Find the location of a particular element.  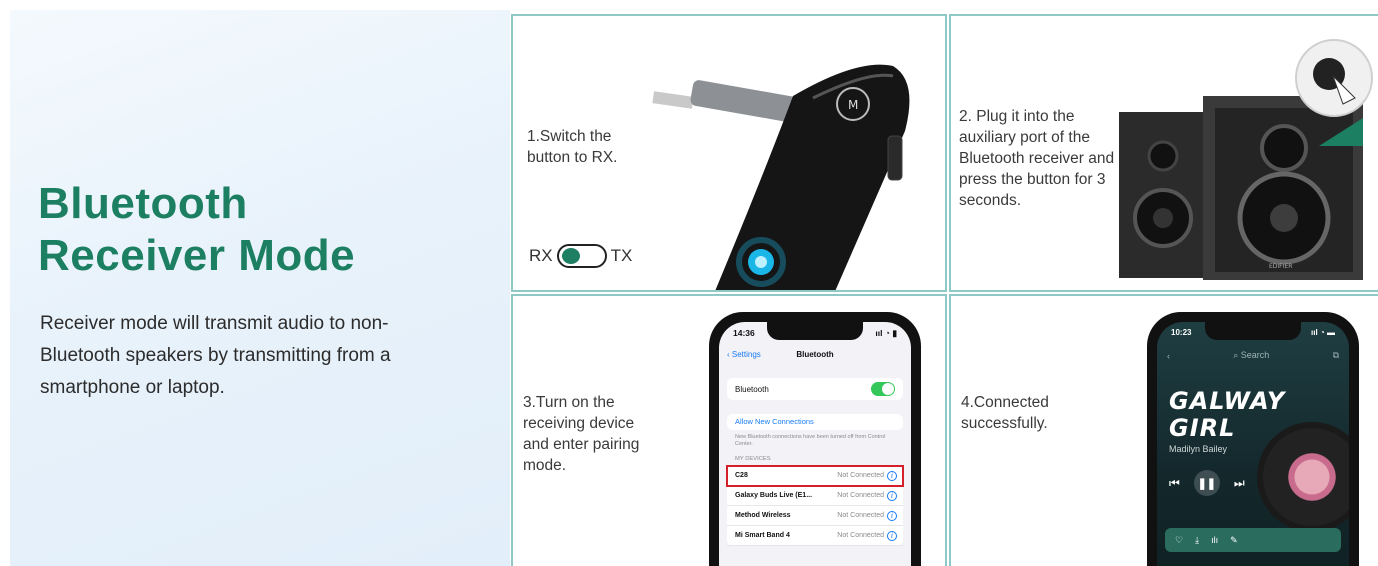

signal-icon: ııl ◔ ▮ is located at coordinates (886, 333).